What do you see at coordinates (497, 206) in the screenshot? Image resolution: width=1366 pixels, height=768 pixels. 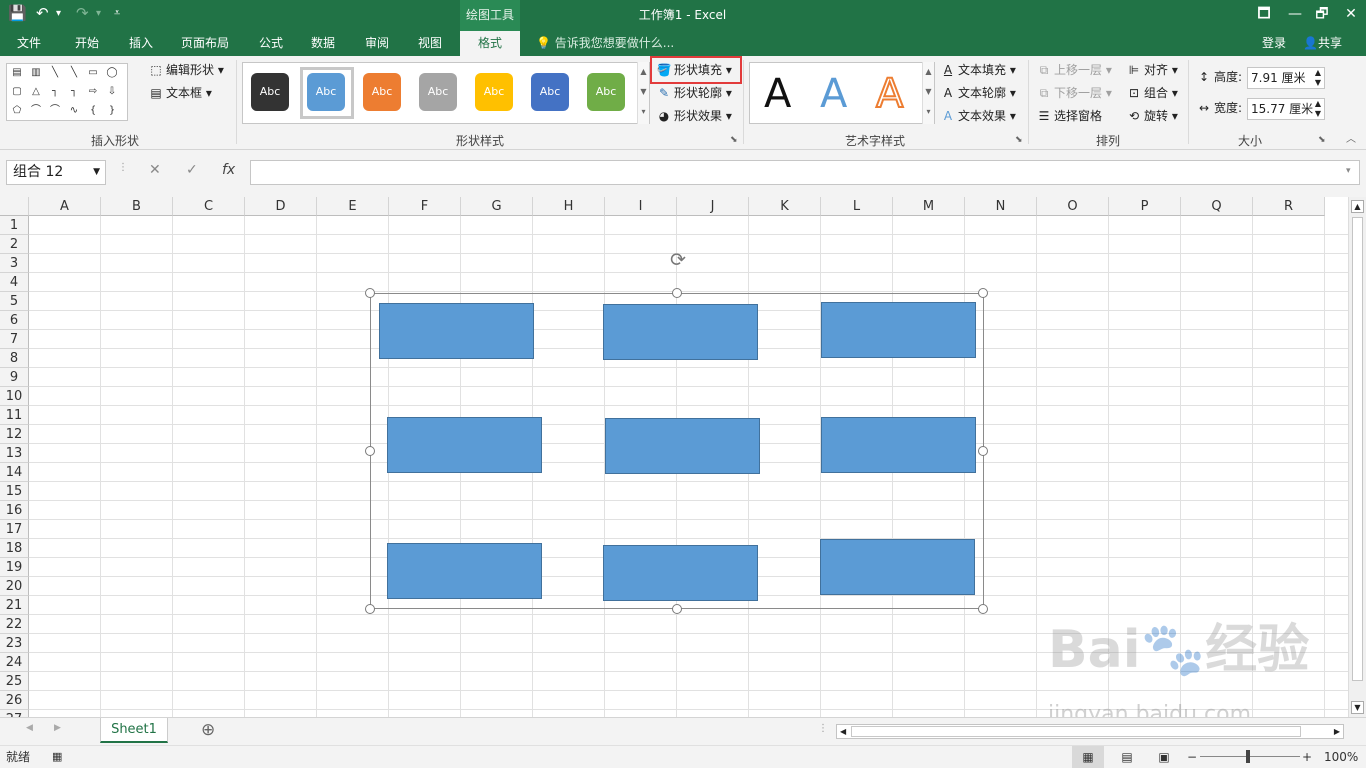 I see `column-header-g: G` at bounding box center [497, 206].